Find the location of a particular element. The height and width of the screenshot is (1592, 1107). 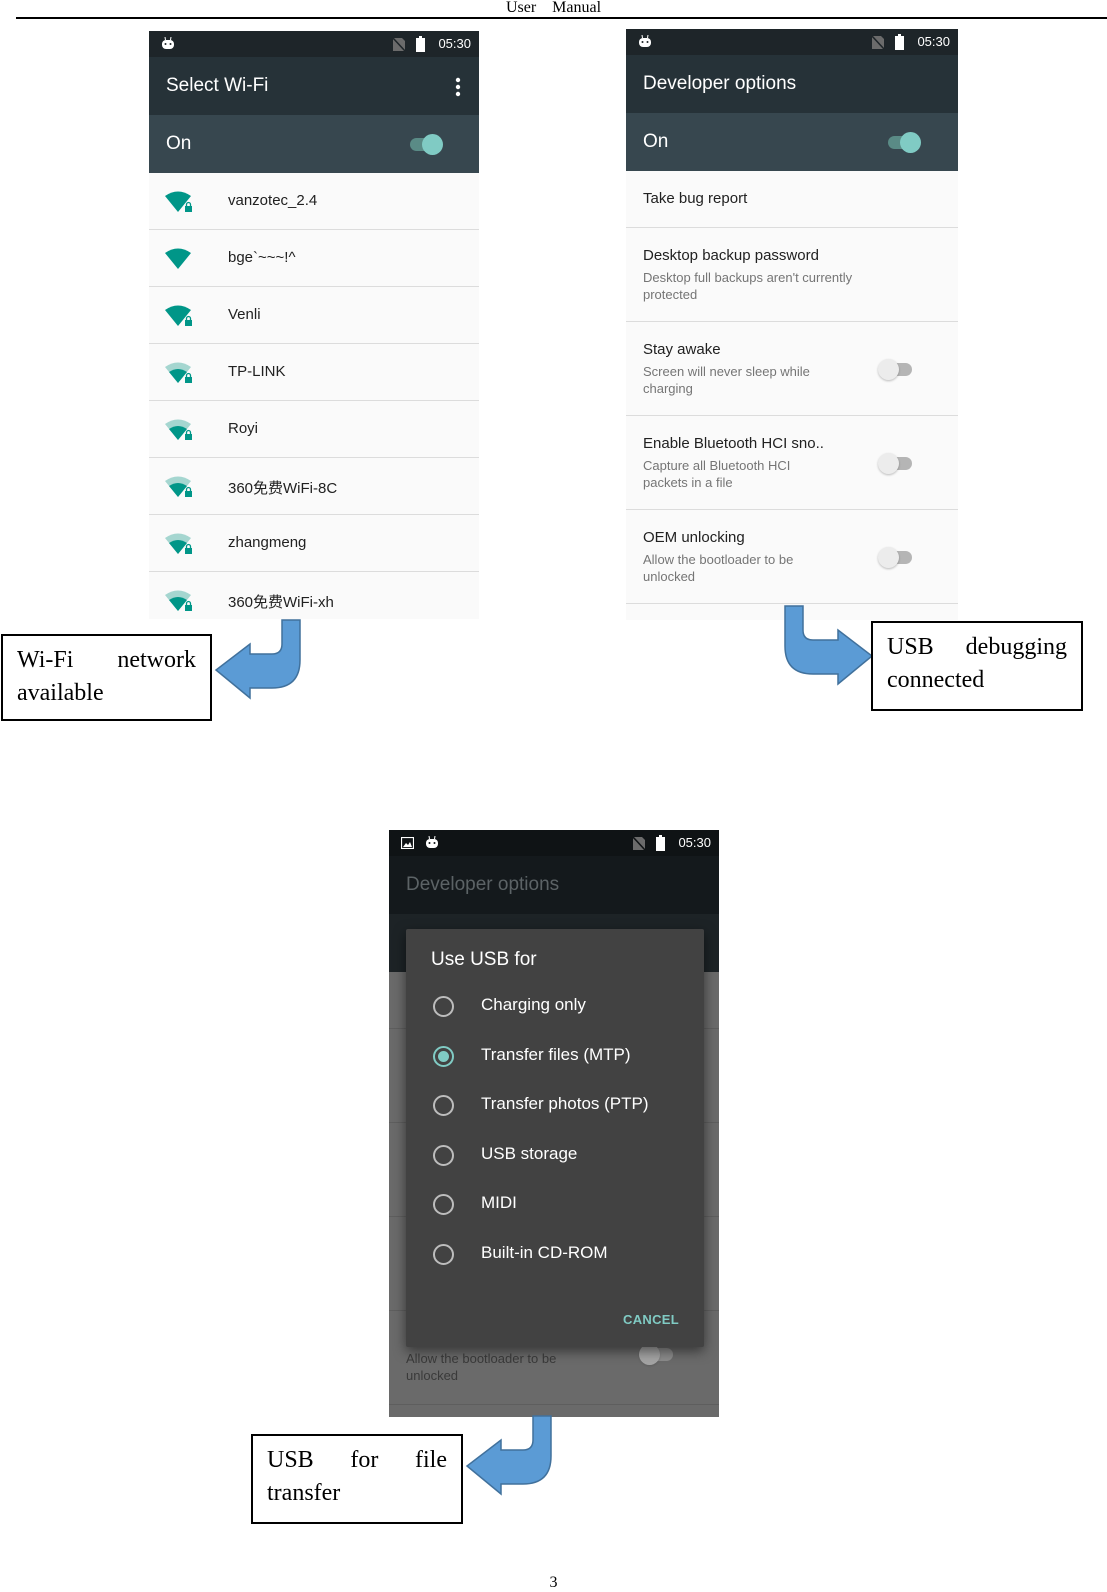

callout-text: network is located at coordinates (156, 660).